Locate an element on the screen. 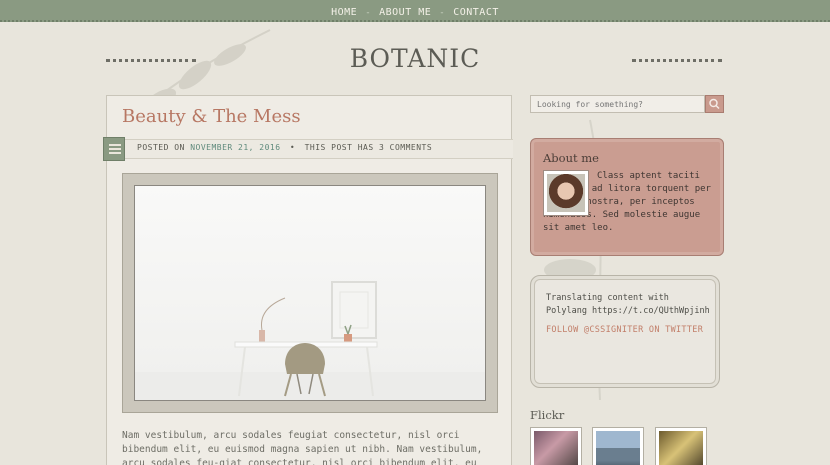 The height and width of the screenshot is (465, 830). header-dots-right is located at coordinates (677, 60).